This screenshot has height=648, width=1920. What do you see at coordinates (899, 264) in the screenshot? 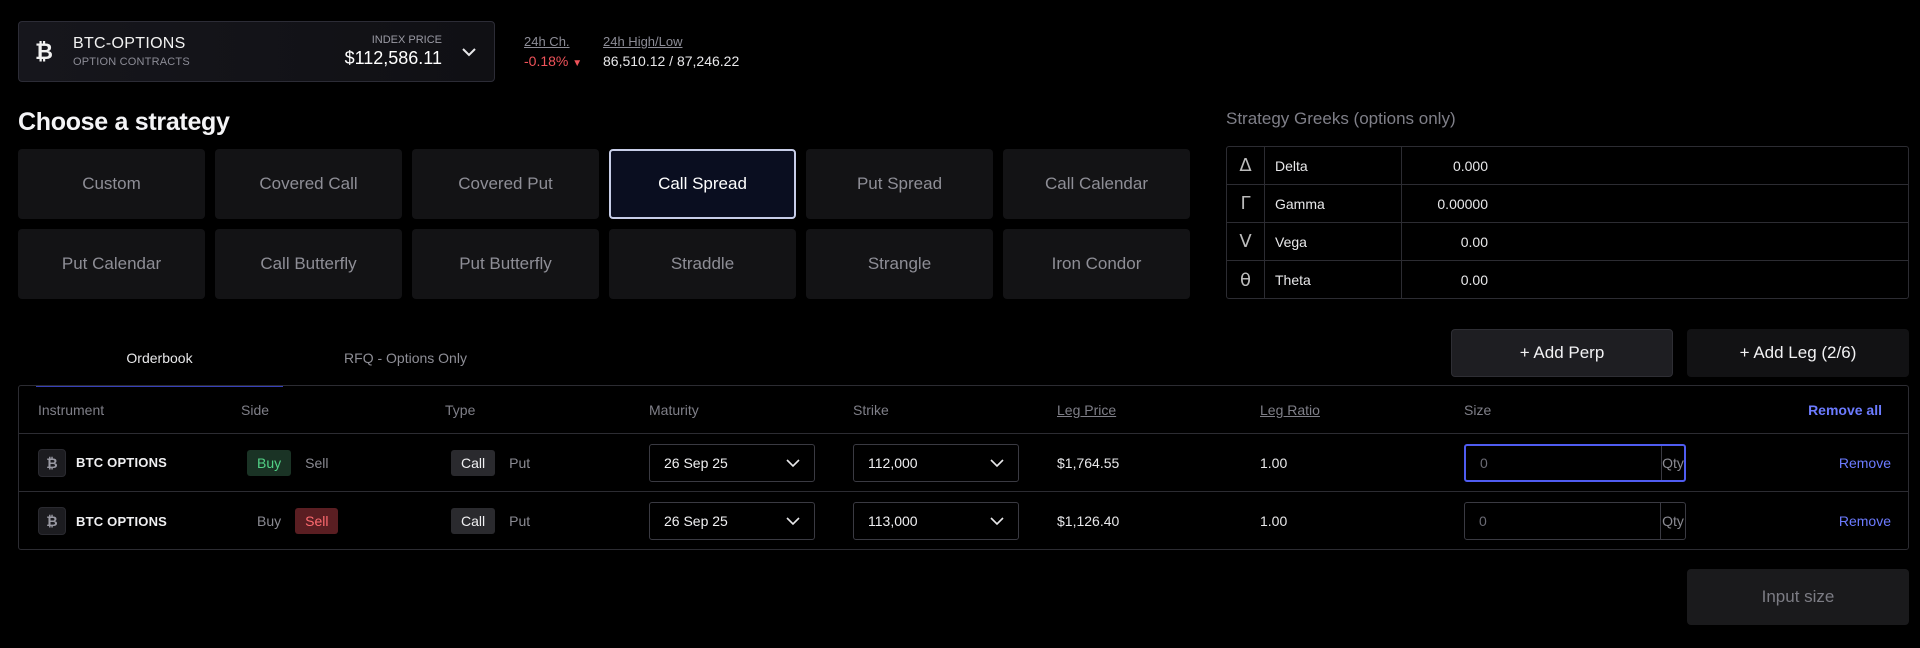
I see `strategy-strangle: Strangle` at bounding box center [899, 264].